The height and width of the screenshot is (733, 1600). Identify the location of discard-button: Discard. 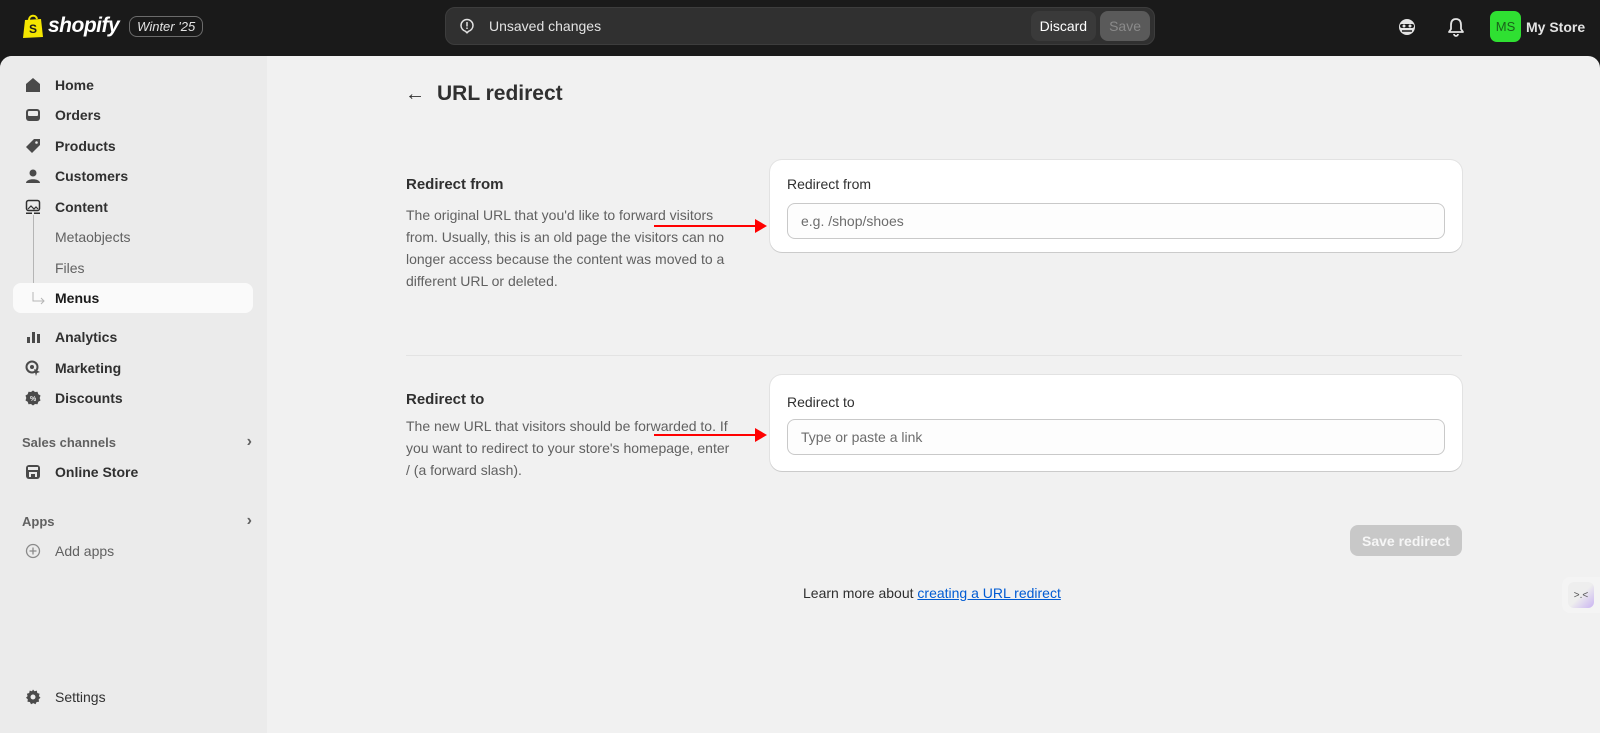
(1063, 26).